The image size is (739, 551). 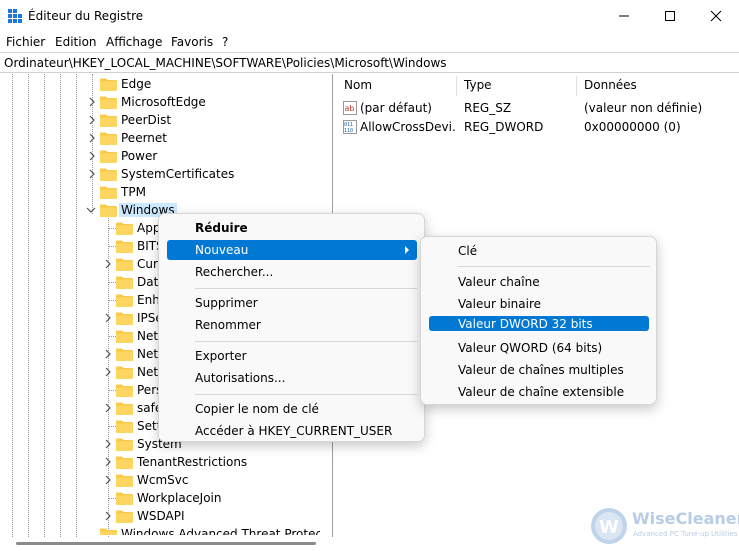 What do you see at coordinates (178, 174) in the screenshot?
I see `tree-item-label: SystemCertificates` at bounding box center [178, 174].